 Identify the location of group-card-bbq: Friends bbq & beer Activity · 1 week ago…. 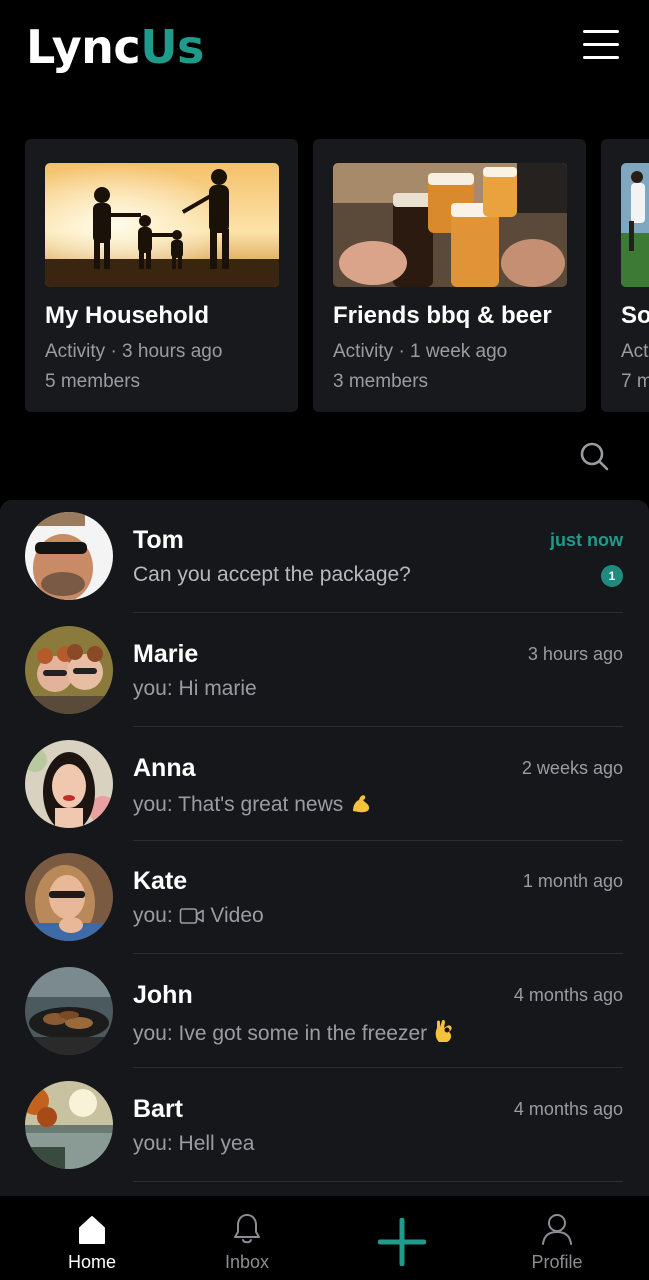
(449, 275).